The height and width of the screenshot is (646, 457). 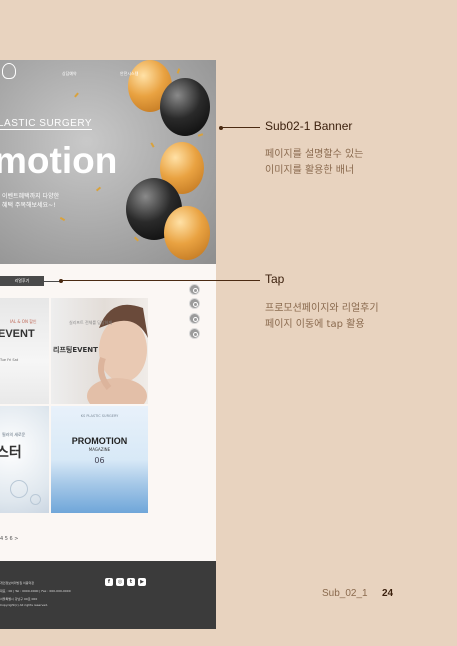 What do you see at coordinates (91, 322) in the screenshot?
I see `card-subtext: 실리프트 전체를 당당하게` at bounding box center [91, 322].